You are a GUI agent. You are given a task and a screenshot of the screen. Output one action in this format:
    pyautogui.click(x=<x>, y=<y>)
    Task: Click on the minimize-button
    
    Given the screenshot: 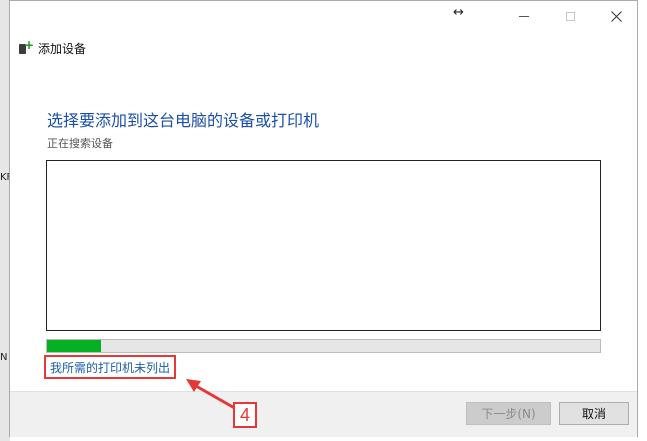 What is the action you would take?
    pyautogui.click(x=524, y=16)
    